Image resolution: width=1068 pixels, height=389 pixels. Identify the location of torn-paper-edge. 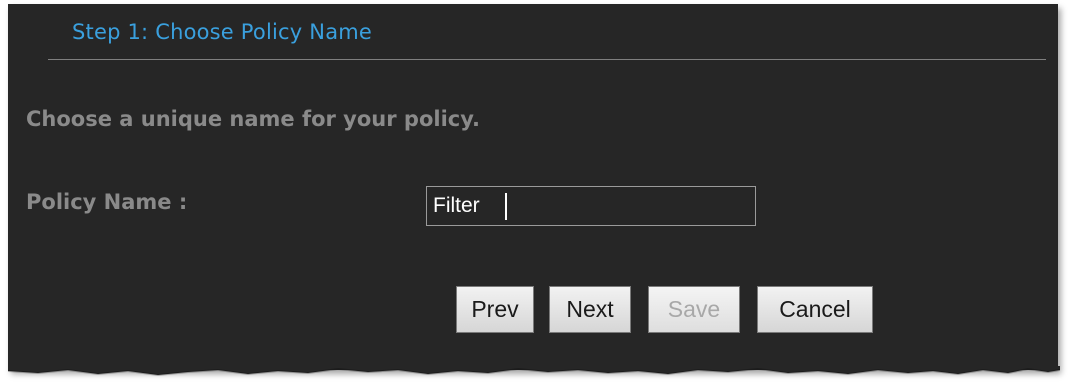
(534, 371).